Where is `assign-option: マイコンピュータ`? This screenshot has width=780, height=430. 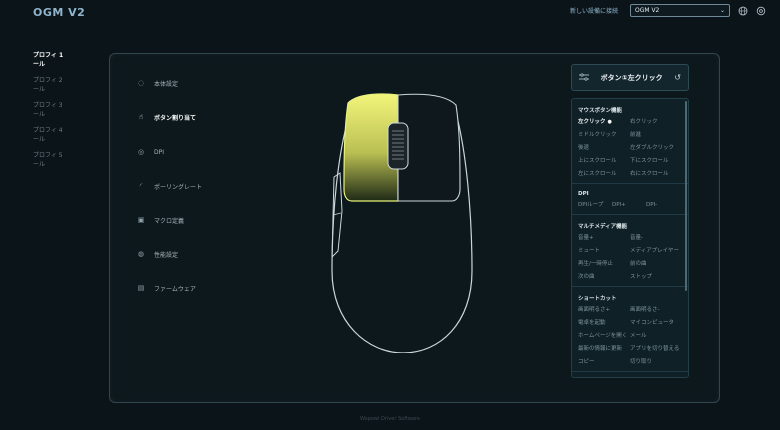
assign-option: マイコンピュータ is located at coordinates (659, 323).